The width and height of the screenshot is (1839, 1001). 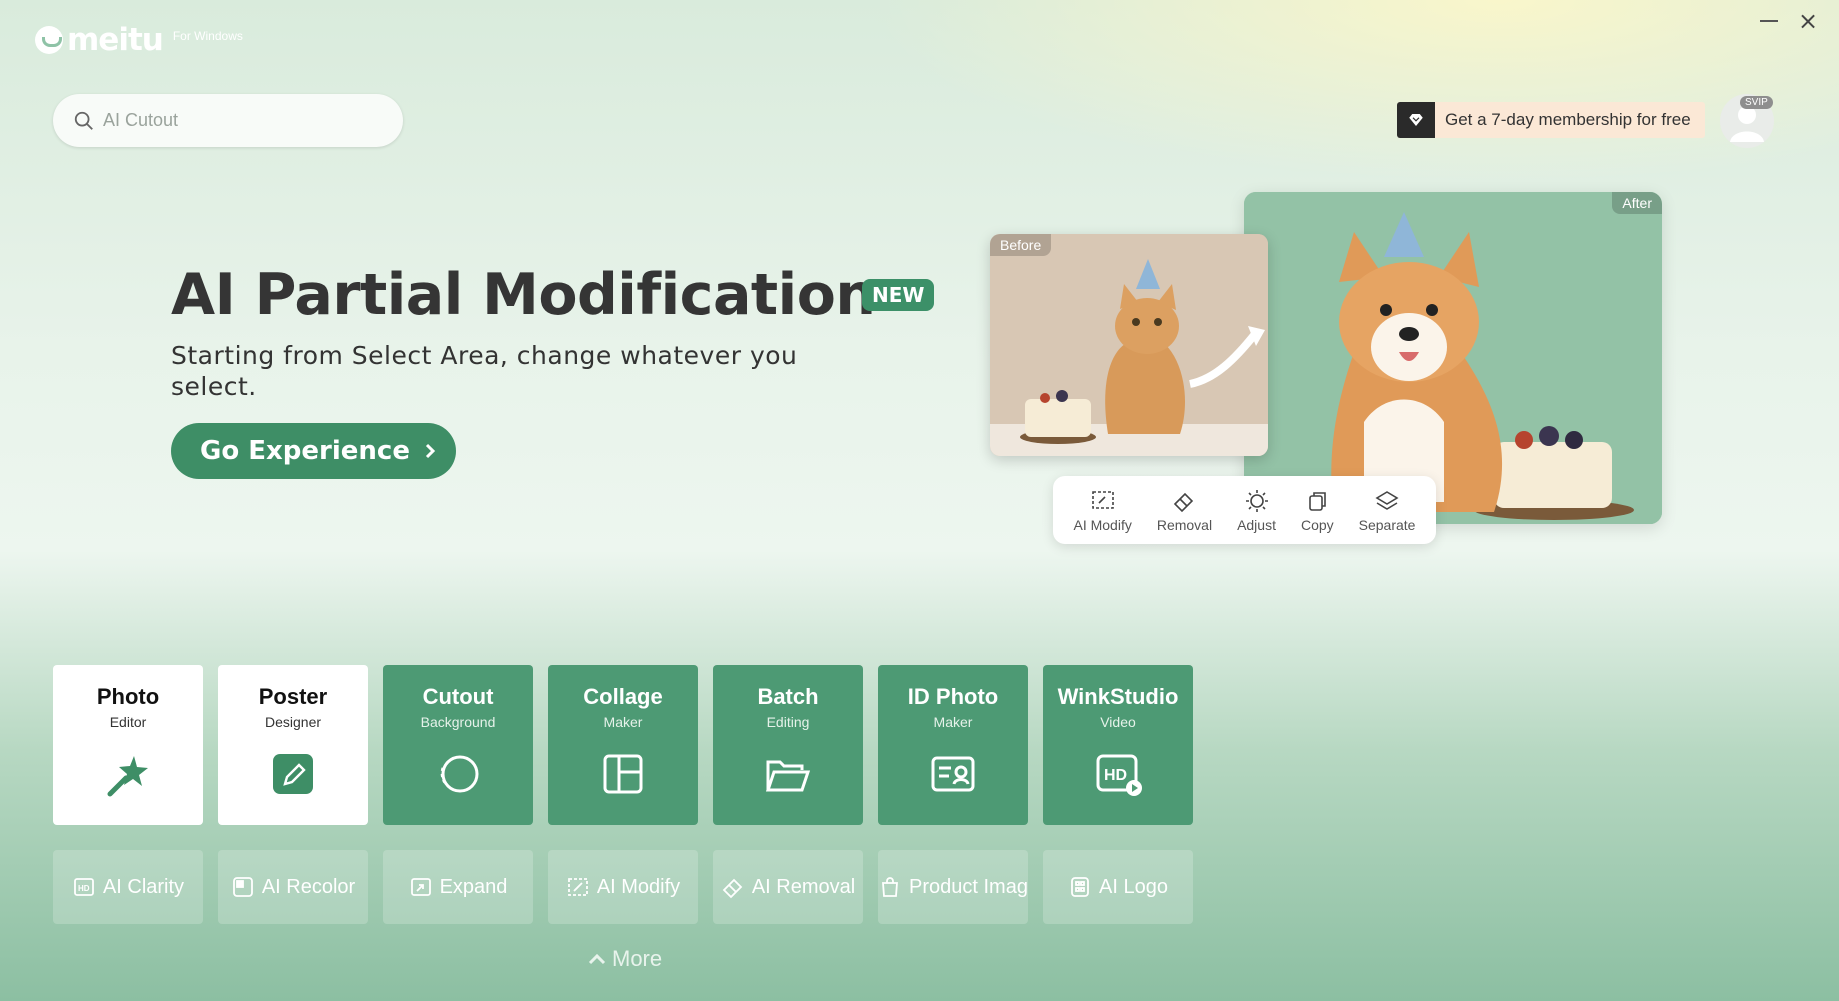 What do you see at coordinates (242, 887) in the screenshot?
I see `recolor-icon` at bounding box center [242, 887].